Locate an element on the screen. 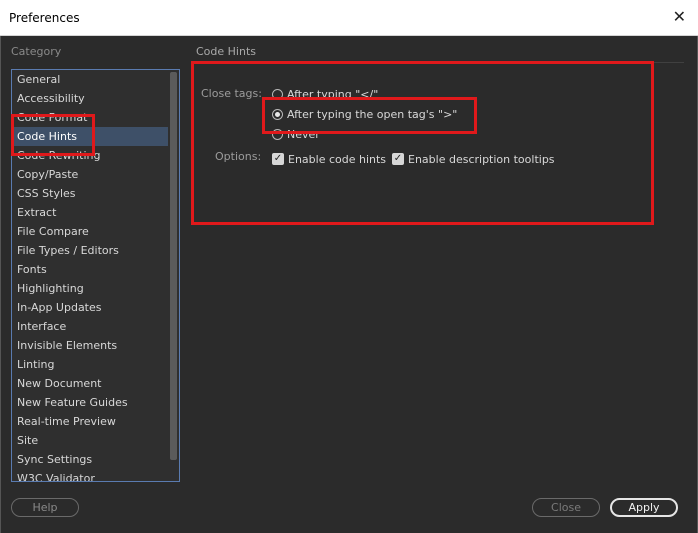  category-item-general: General is located at coordinates (38, 79).